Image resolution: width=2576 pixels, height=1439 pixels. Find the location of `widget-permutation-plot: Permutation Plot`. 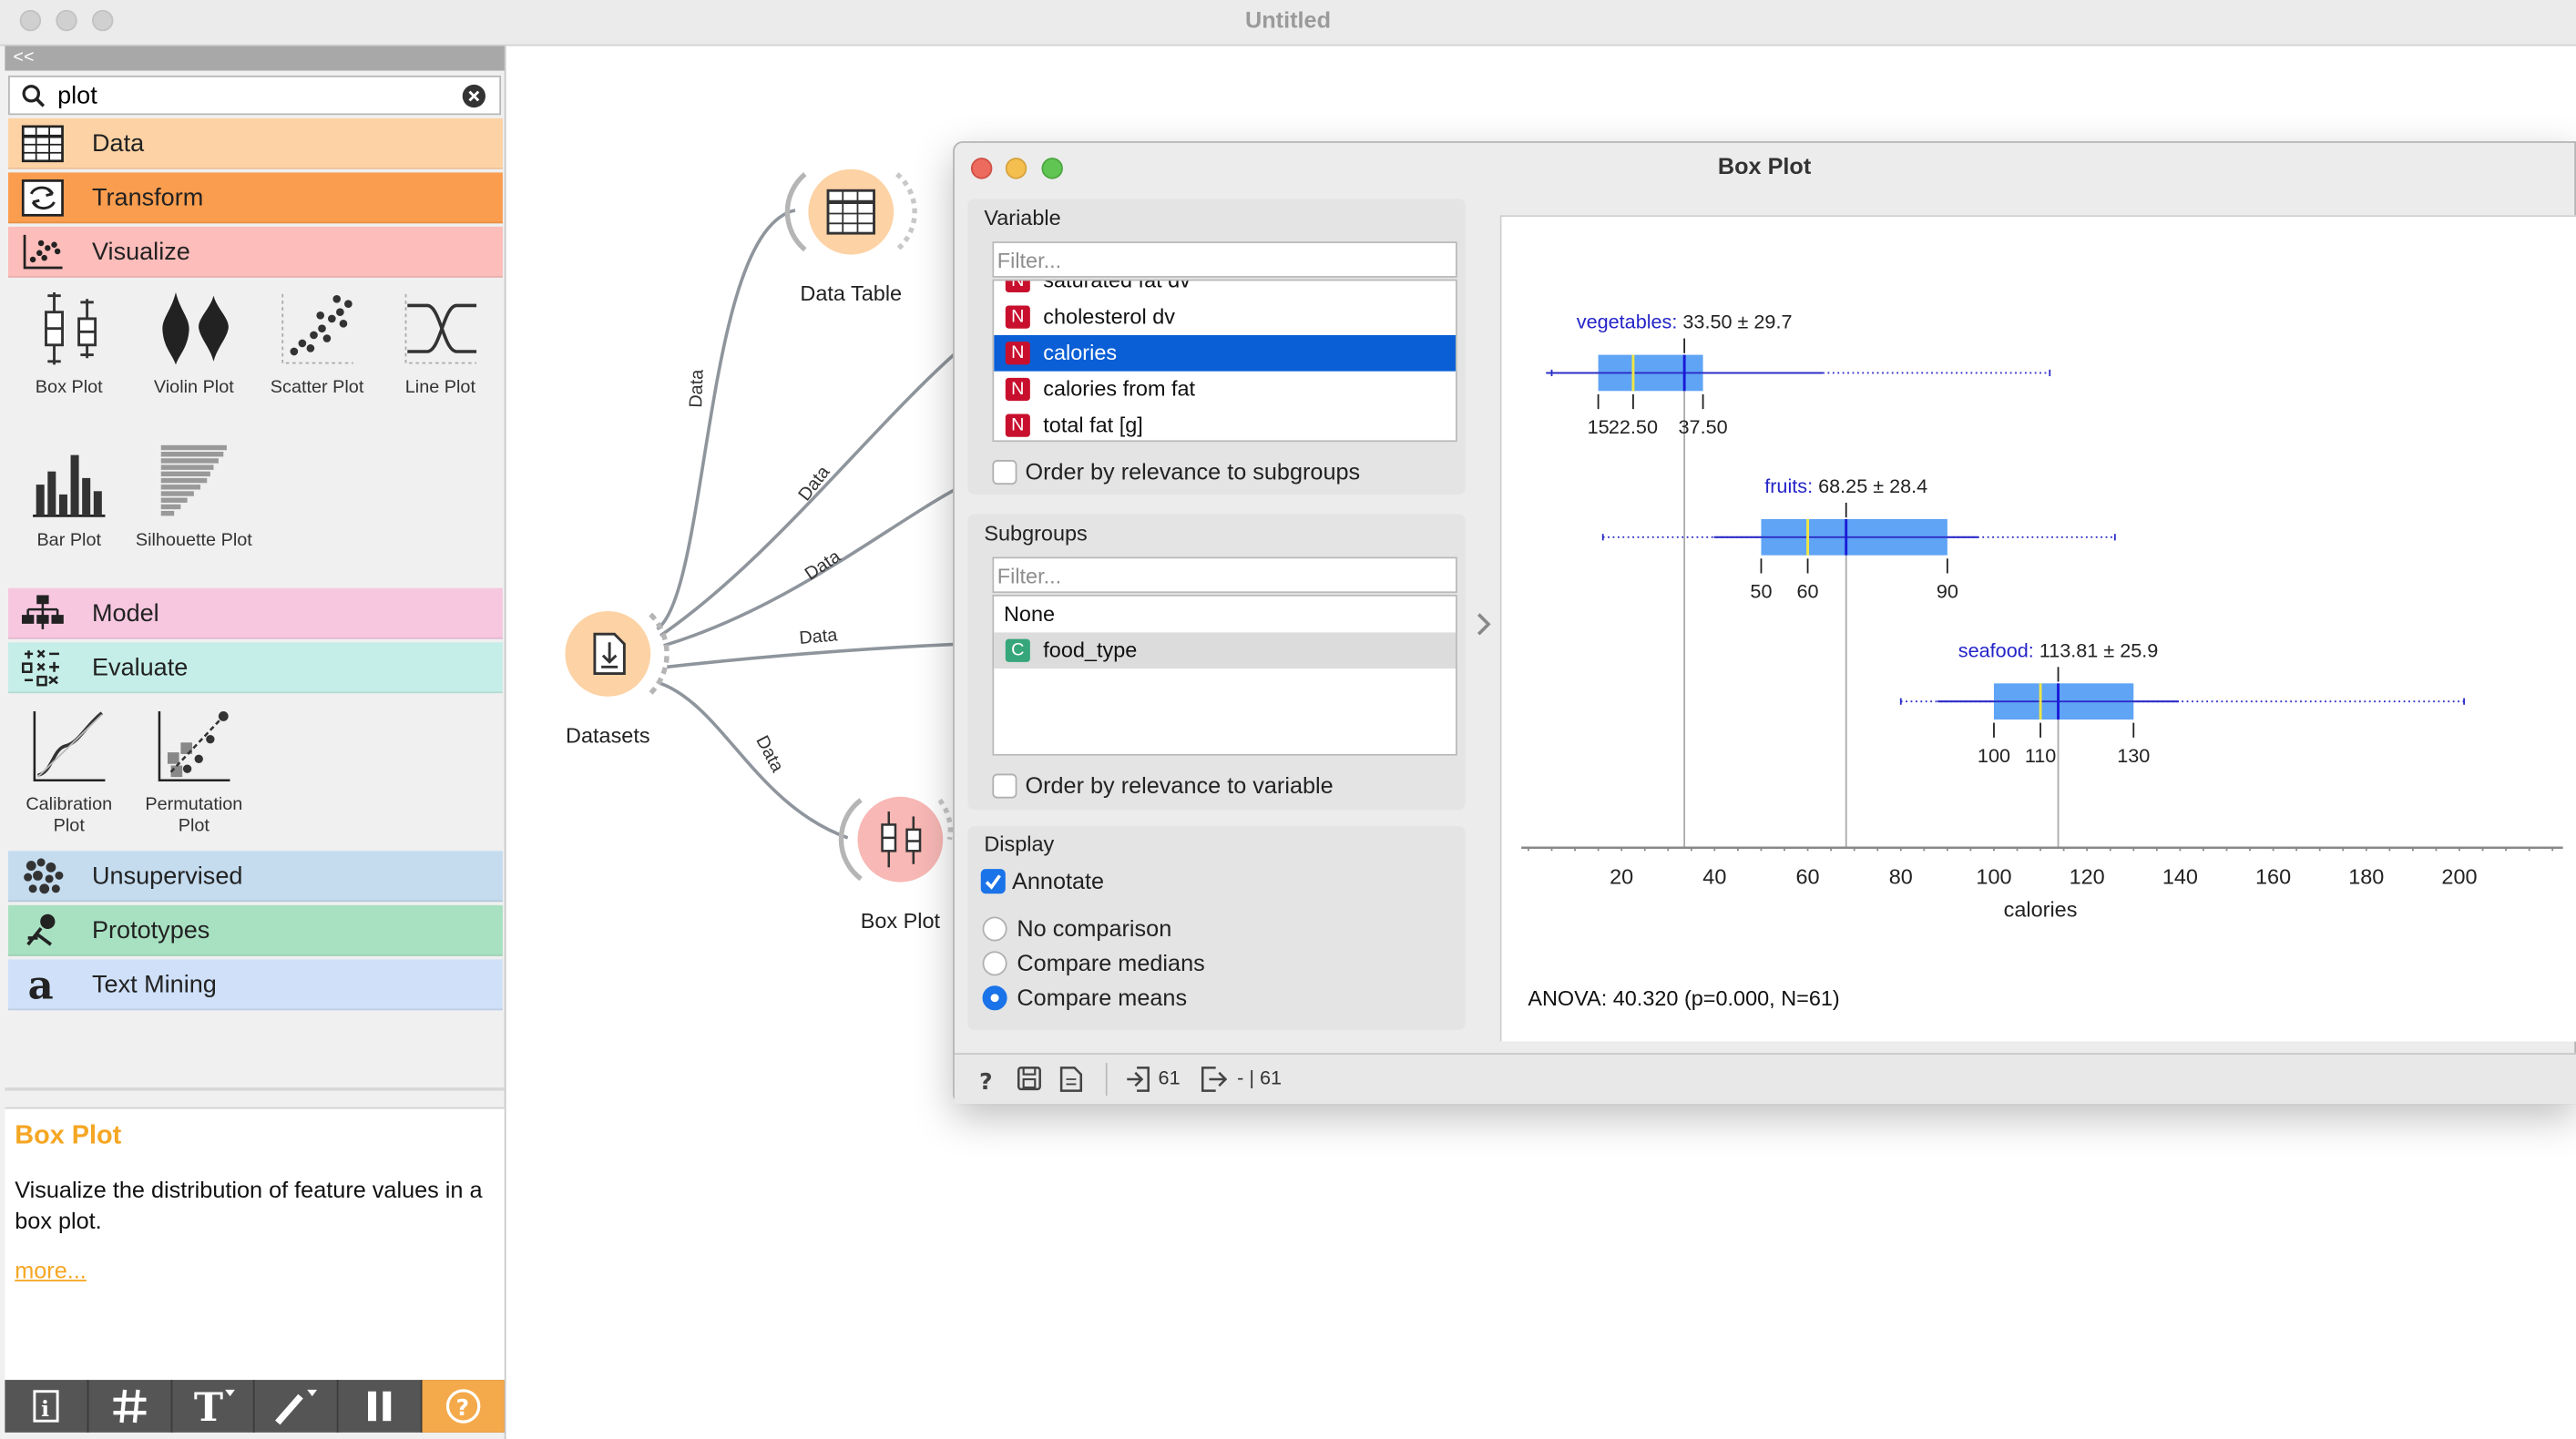

widget-permutation-plot: Permutation Plot is located at coordinates (194, 772).